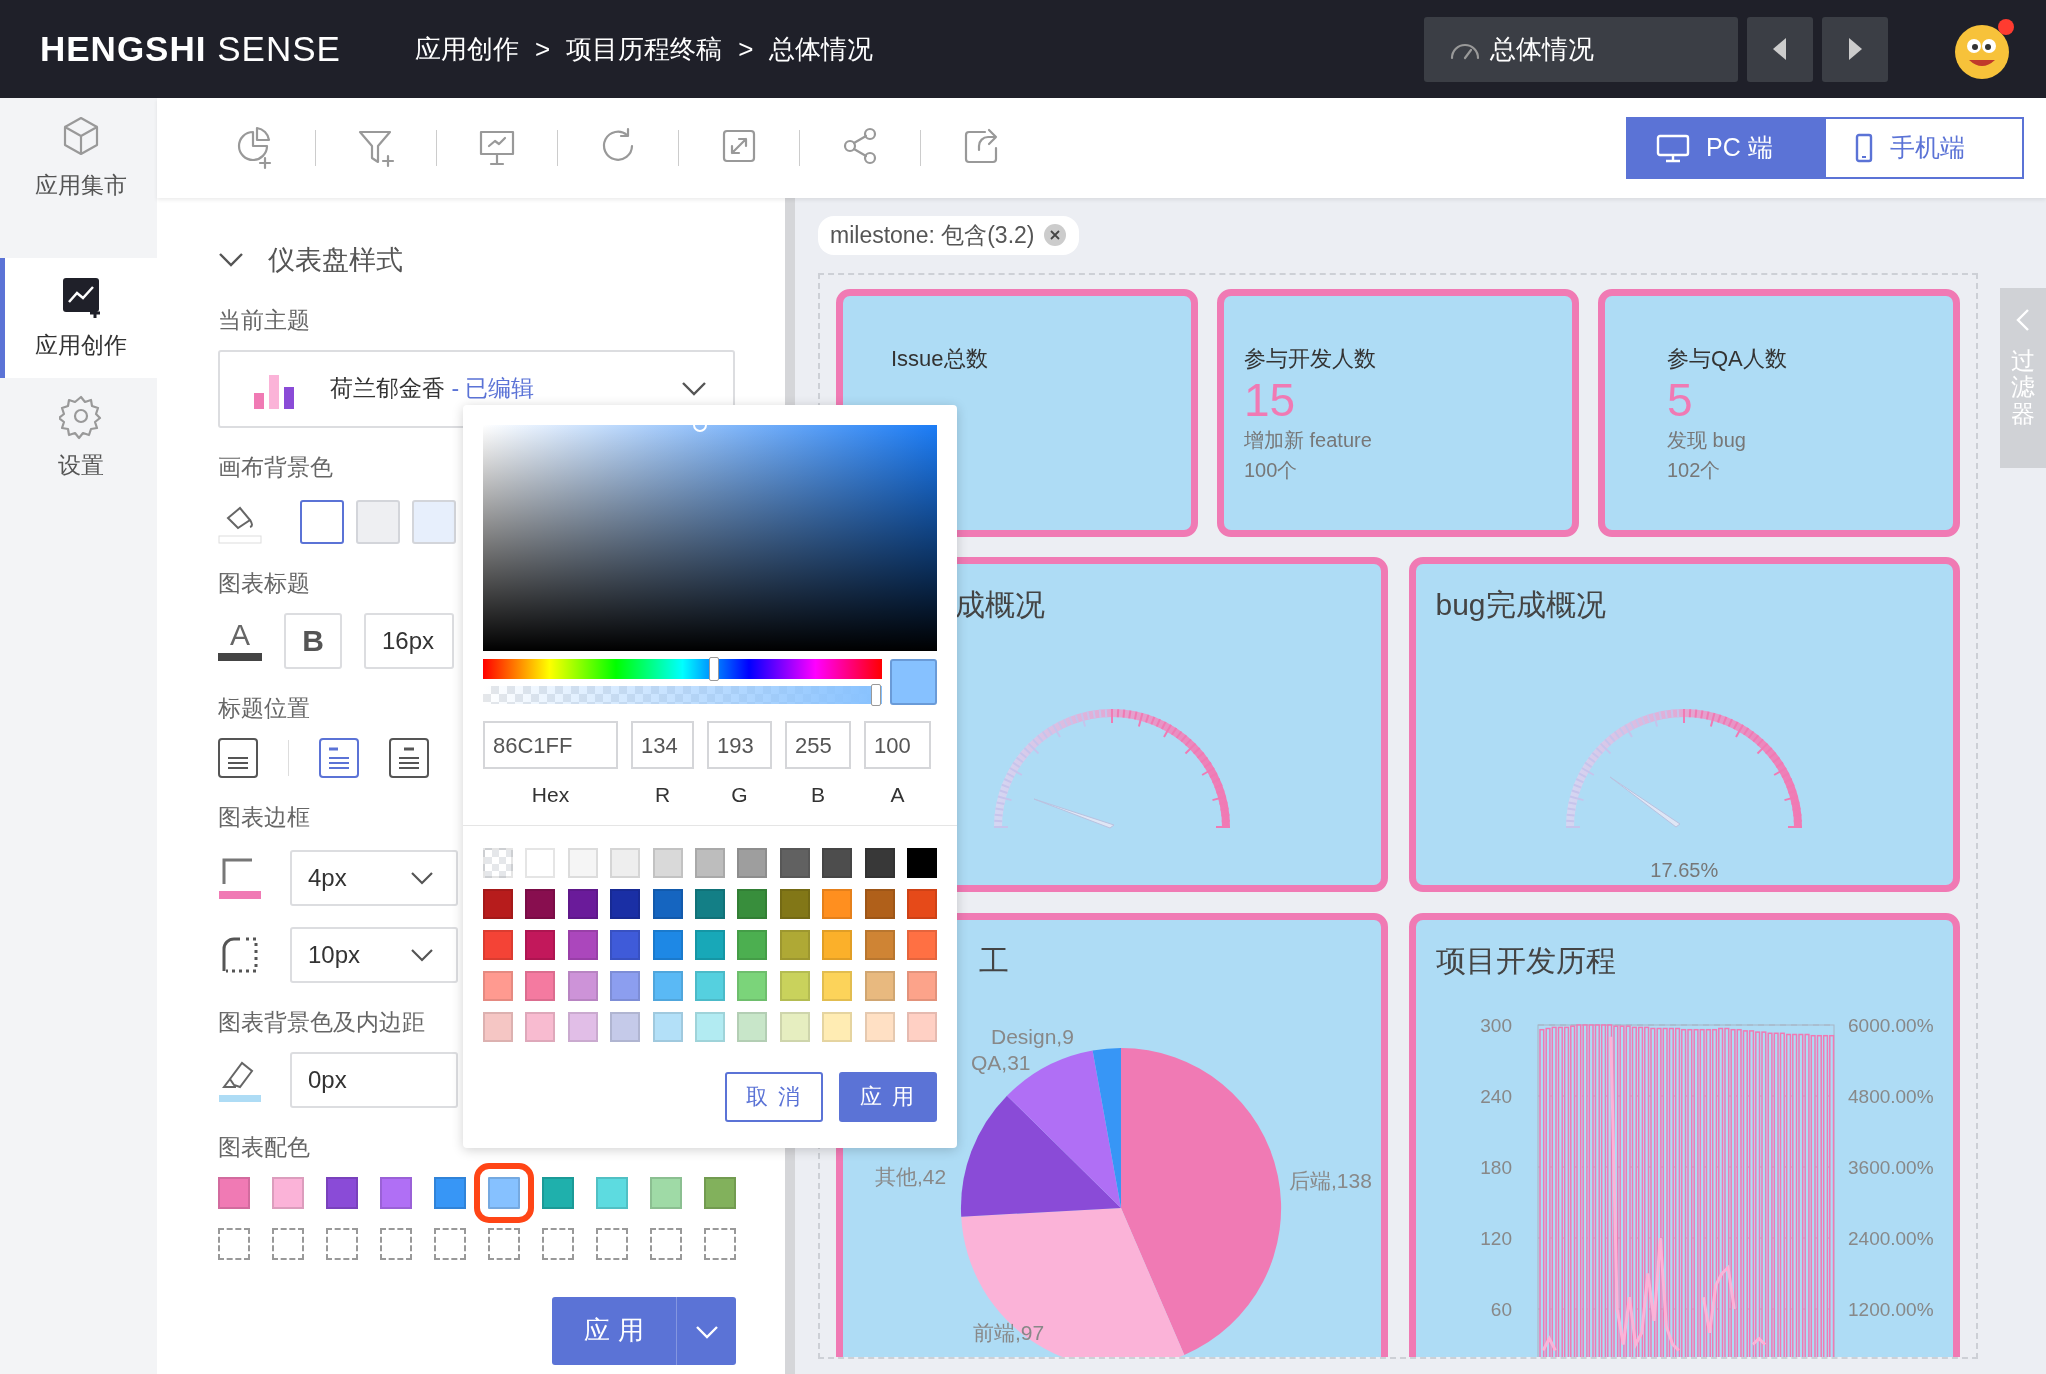  What do you see at coordinates (948, 235) in the screenshot?
I see `filter-chip: milestone: 包含(3.2)` at bounding box center [948, 235].